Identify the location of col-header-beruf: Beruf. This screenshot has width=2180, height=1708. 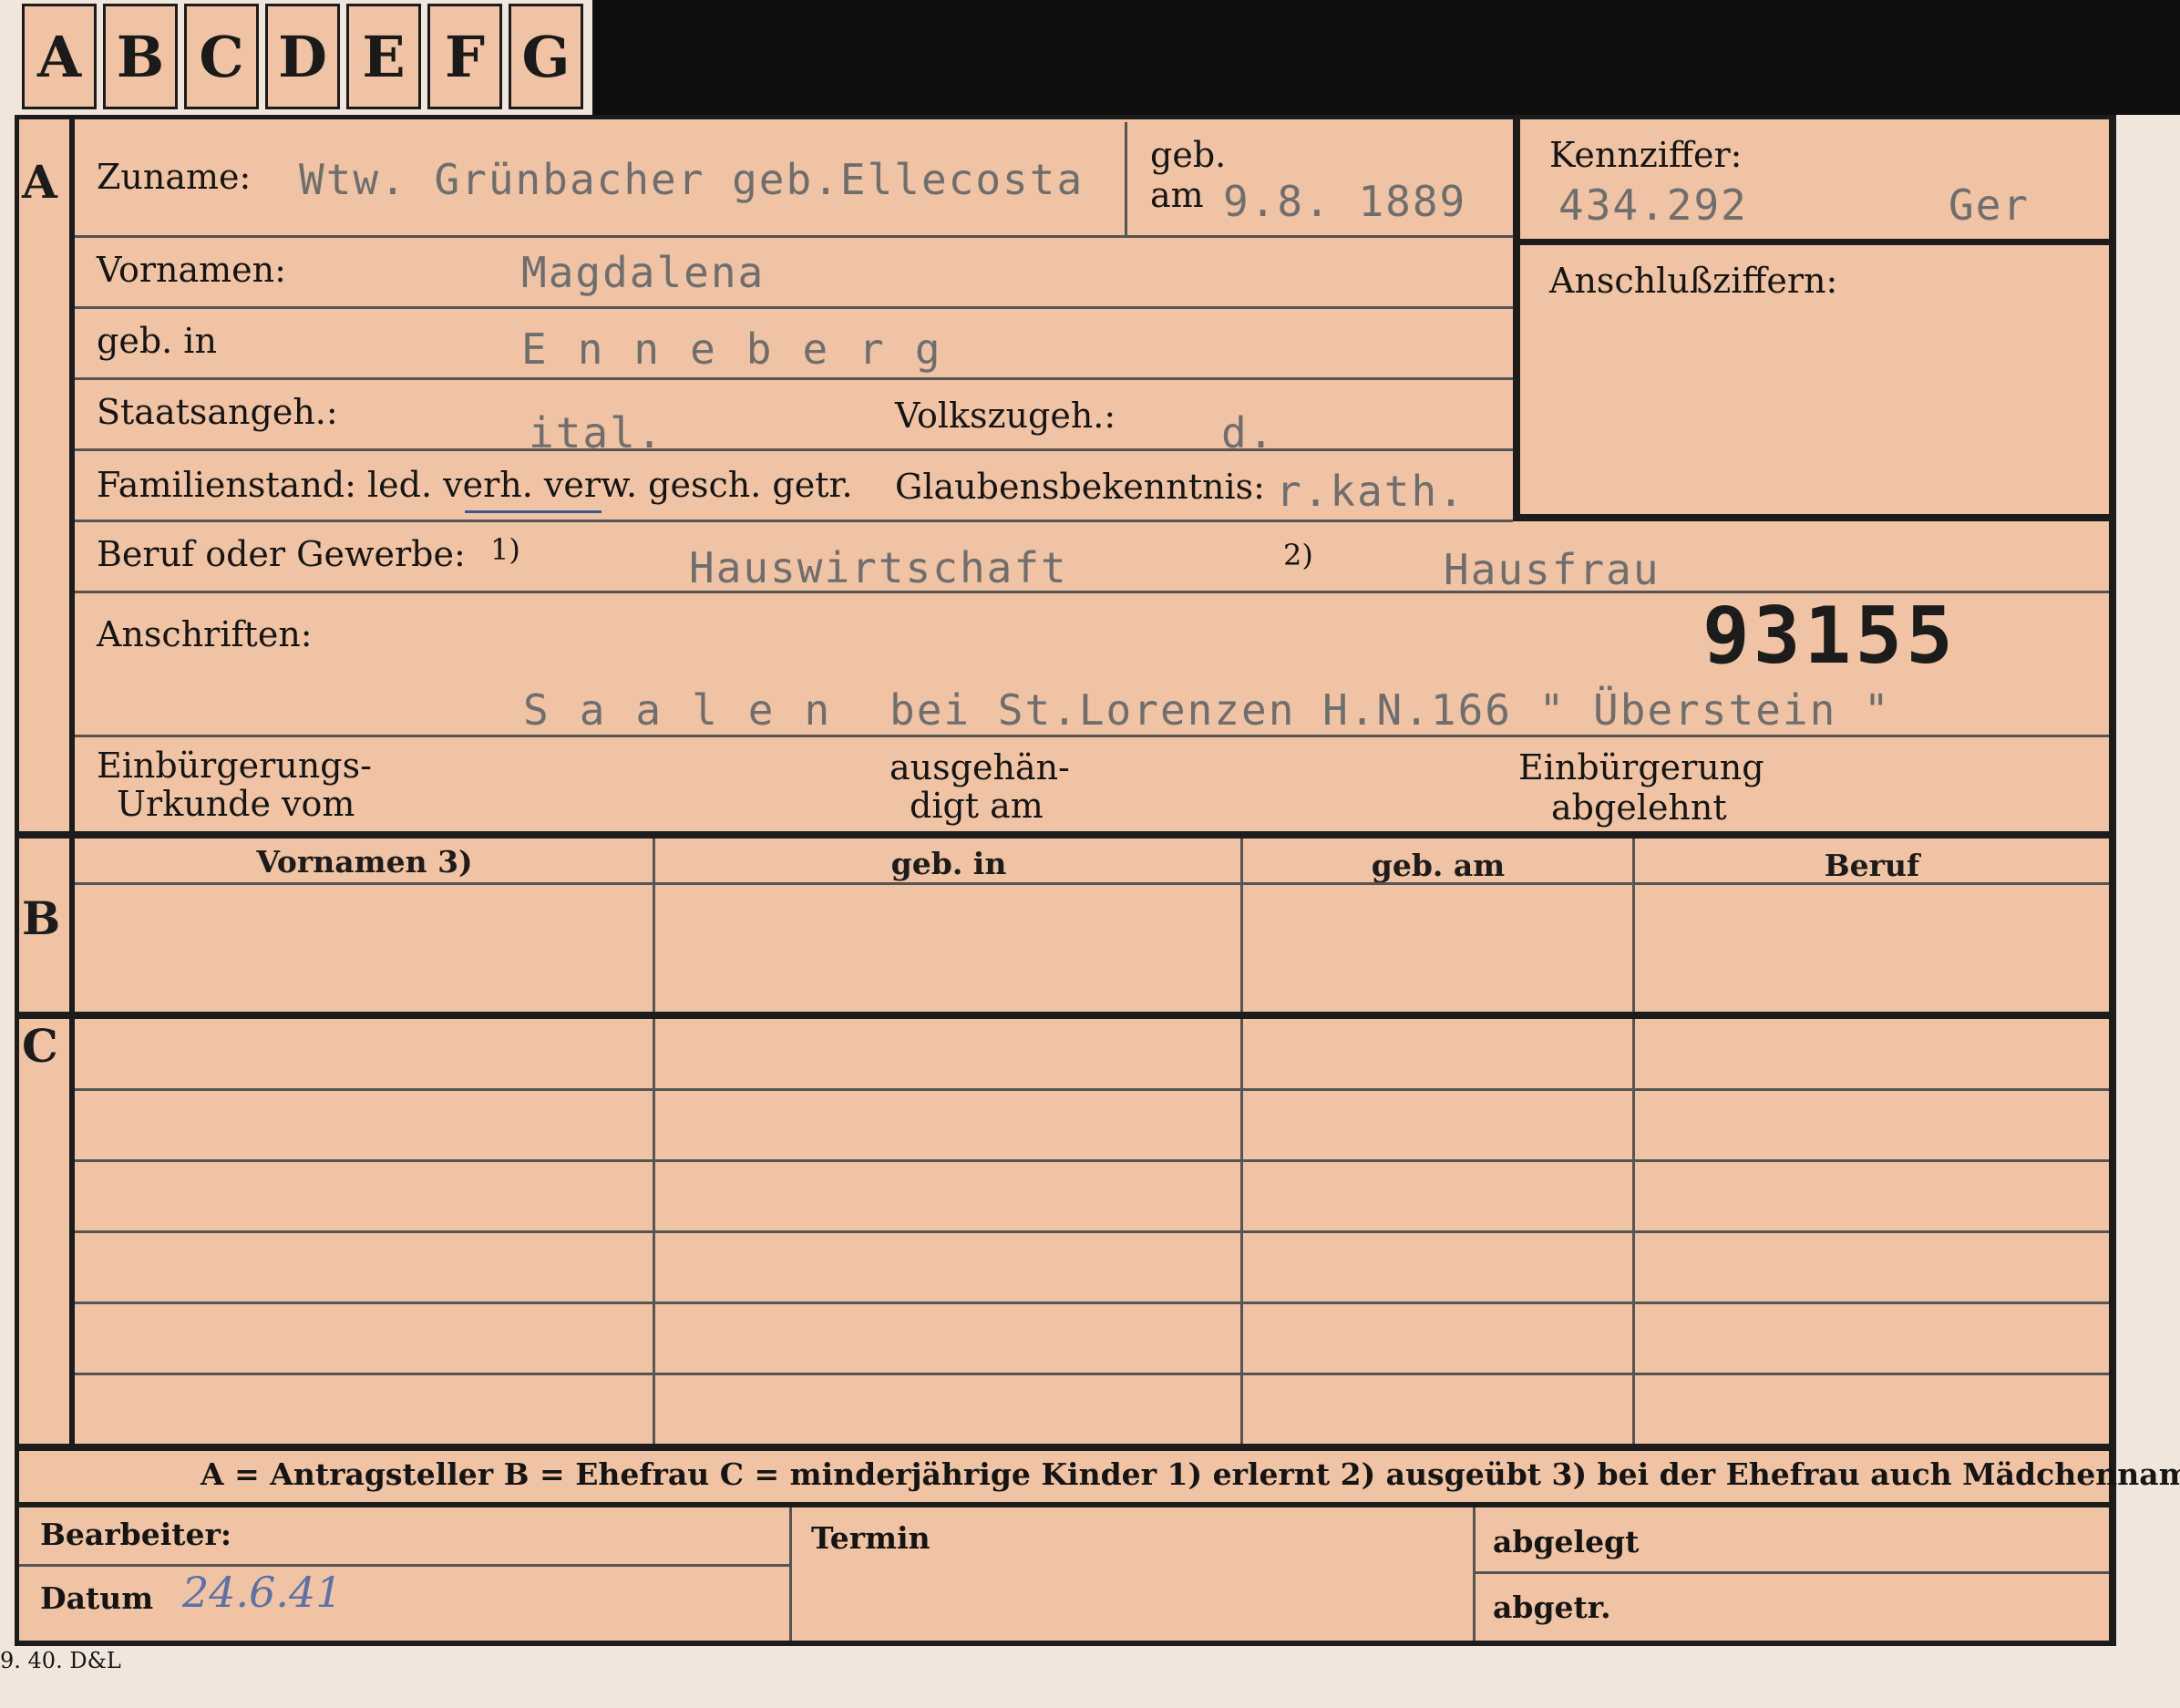
(1872, 865).